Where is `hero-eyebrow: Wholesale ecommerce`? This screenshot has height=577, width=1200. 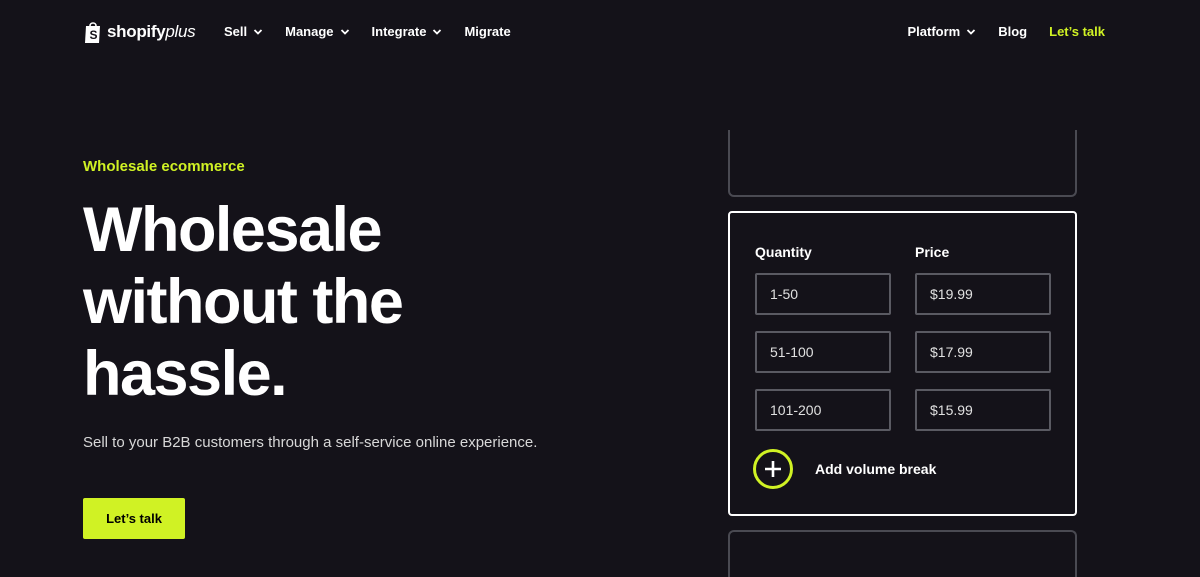 hero-eyebrow: Wholesale ecommerce is located at coordinates (164, 166).